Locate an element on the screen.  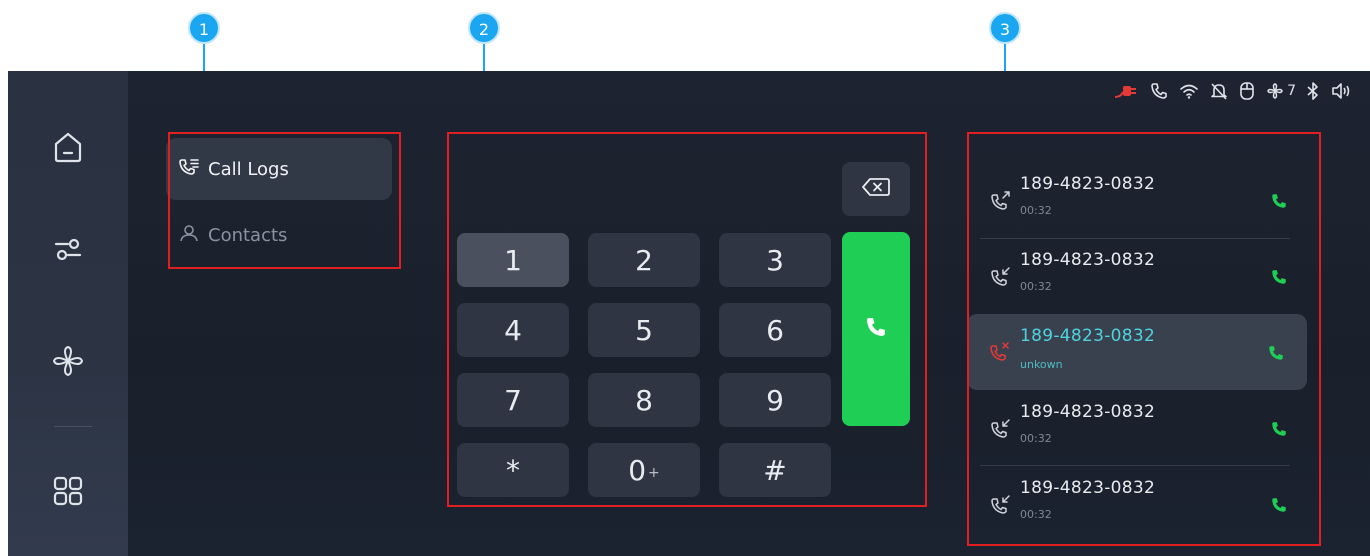
fan-level: 7 is located at coordinates (1280, 91).